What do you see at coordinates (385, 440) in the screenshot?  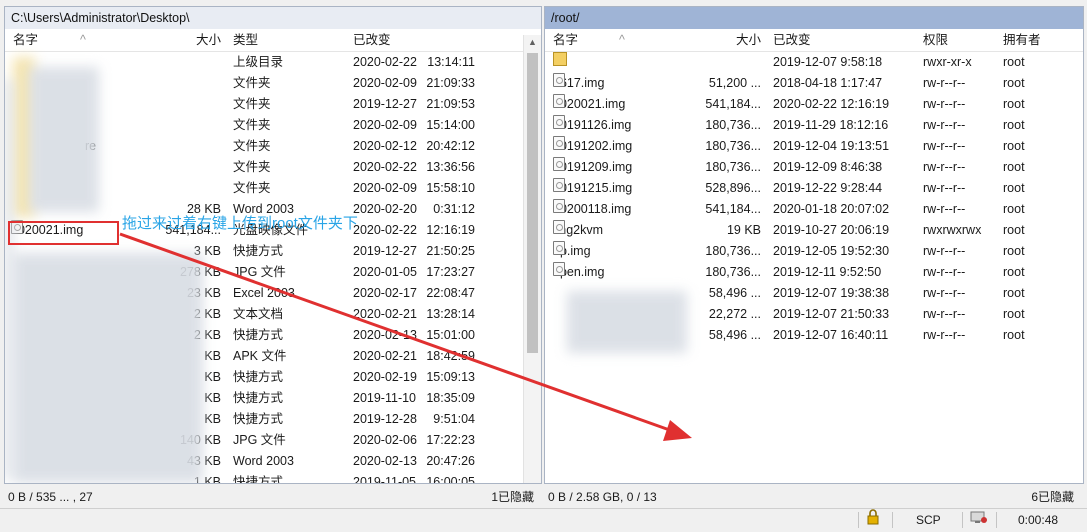 I see `cell-date: 2020-02-06` at bounding box center [385, 440].